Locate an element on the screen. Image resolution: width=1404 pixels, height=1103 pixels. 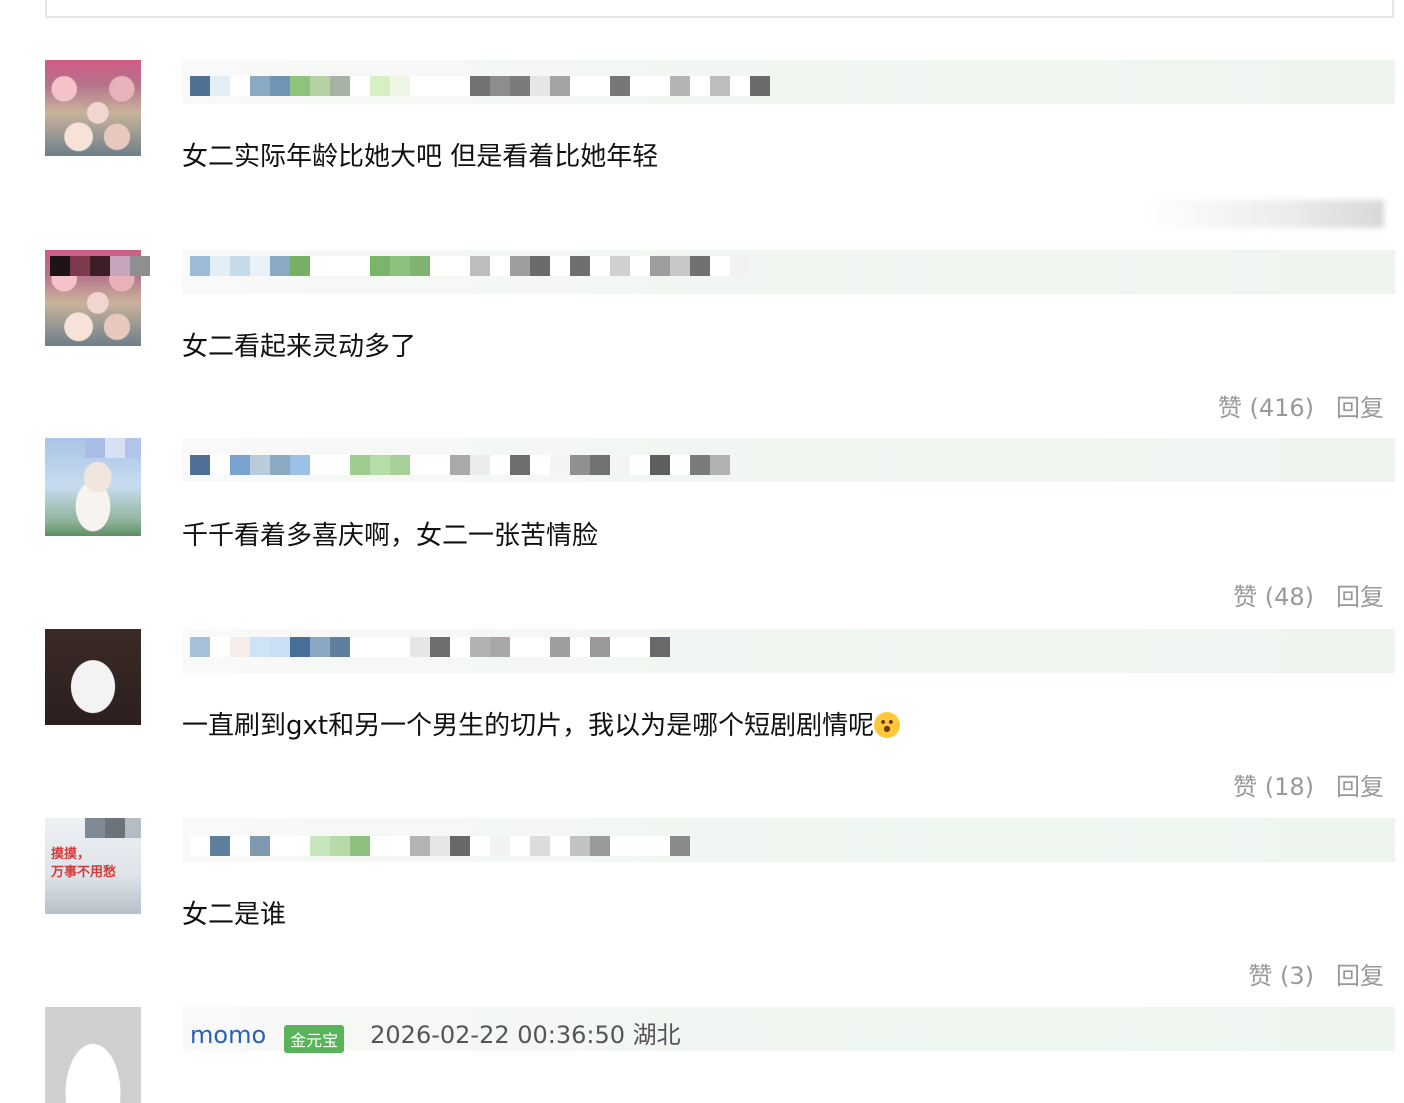
like-button: 赞 (18) is located at coordinates (1273, 784).